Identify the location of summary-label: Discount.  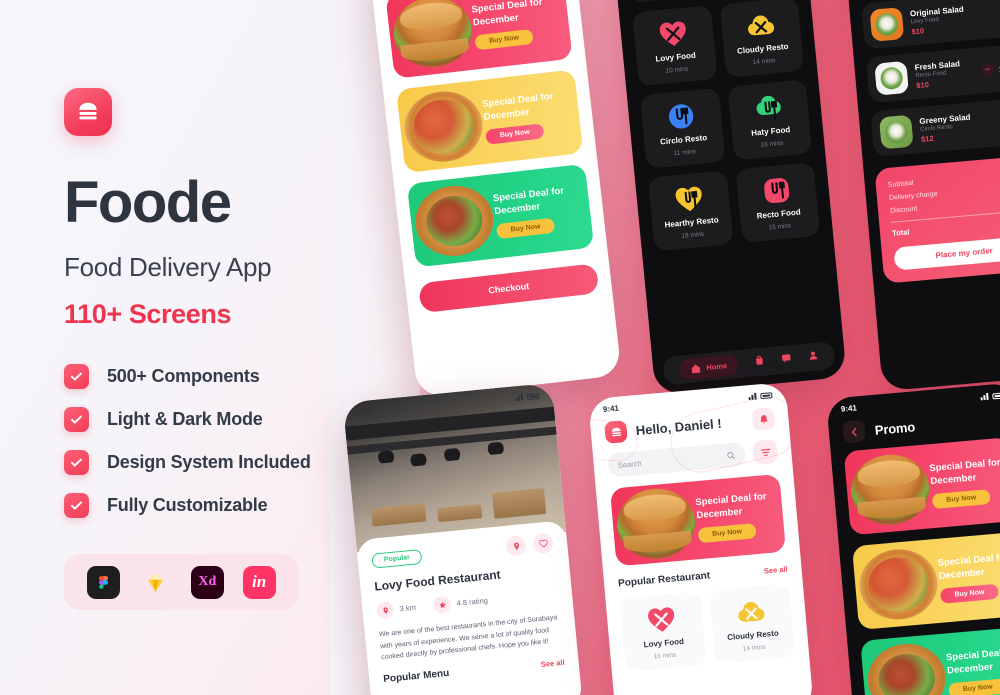
(903, 210).